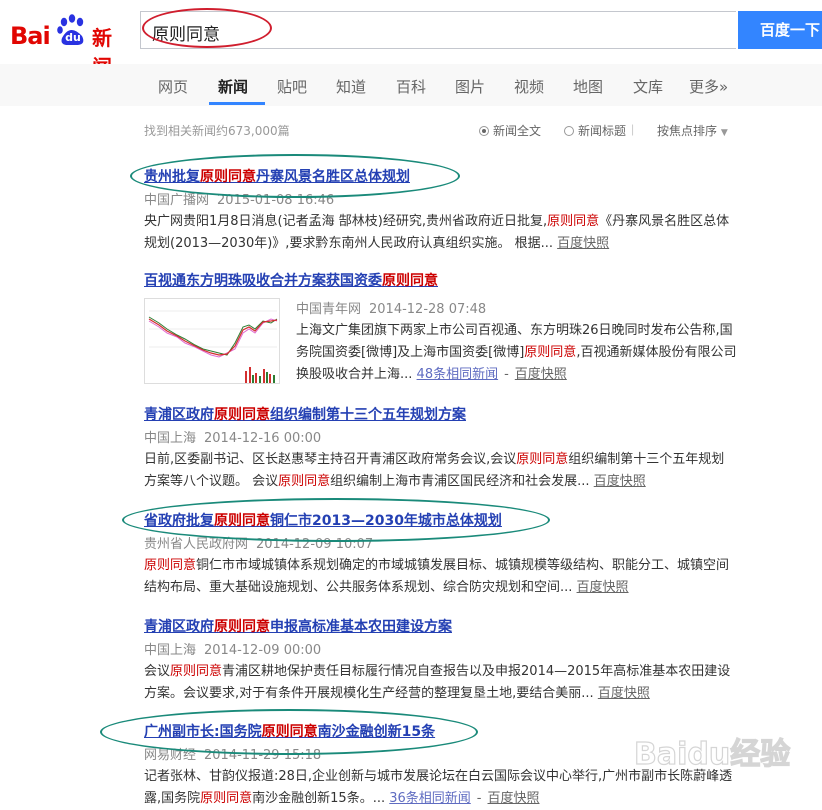 The height and width of the screenshot is (810, 822). What do you see at coordinates (444, 651) in the screenshot?
I see `result-meta: 中国上海 2014-12-09 00:00` at bounding box center [444, 651].